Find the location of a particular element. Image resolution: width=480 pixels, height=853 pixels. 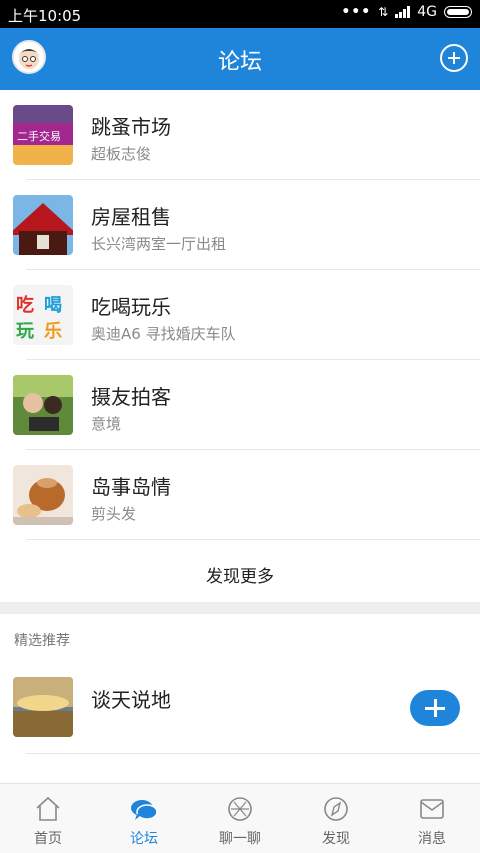

app-header: 论坛 is located at coordinates (240, 59).